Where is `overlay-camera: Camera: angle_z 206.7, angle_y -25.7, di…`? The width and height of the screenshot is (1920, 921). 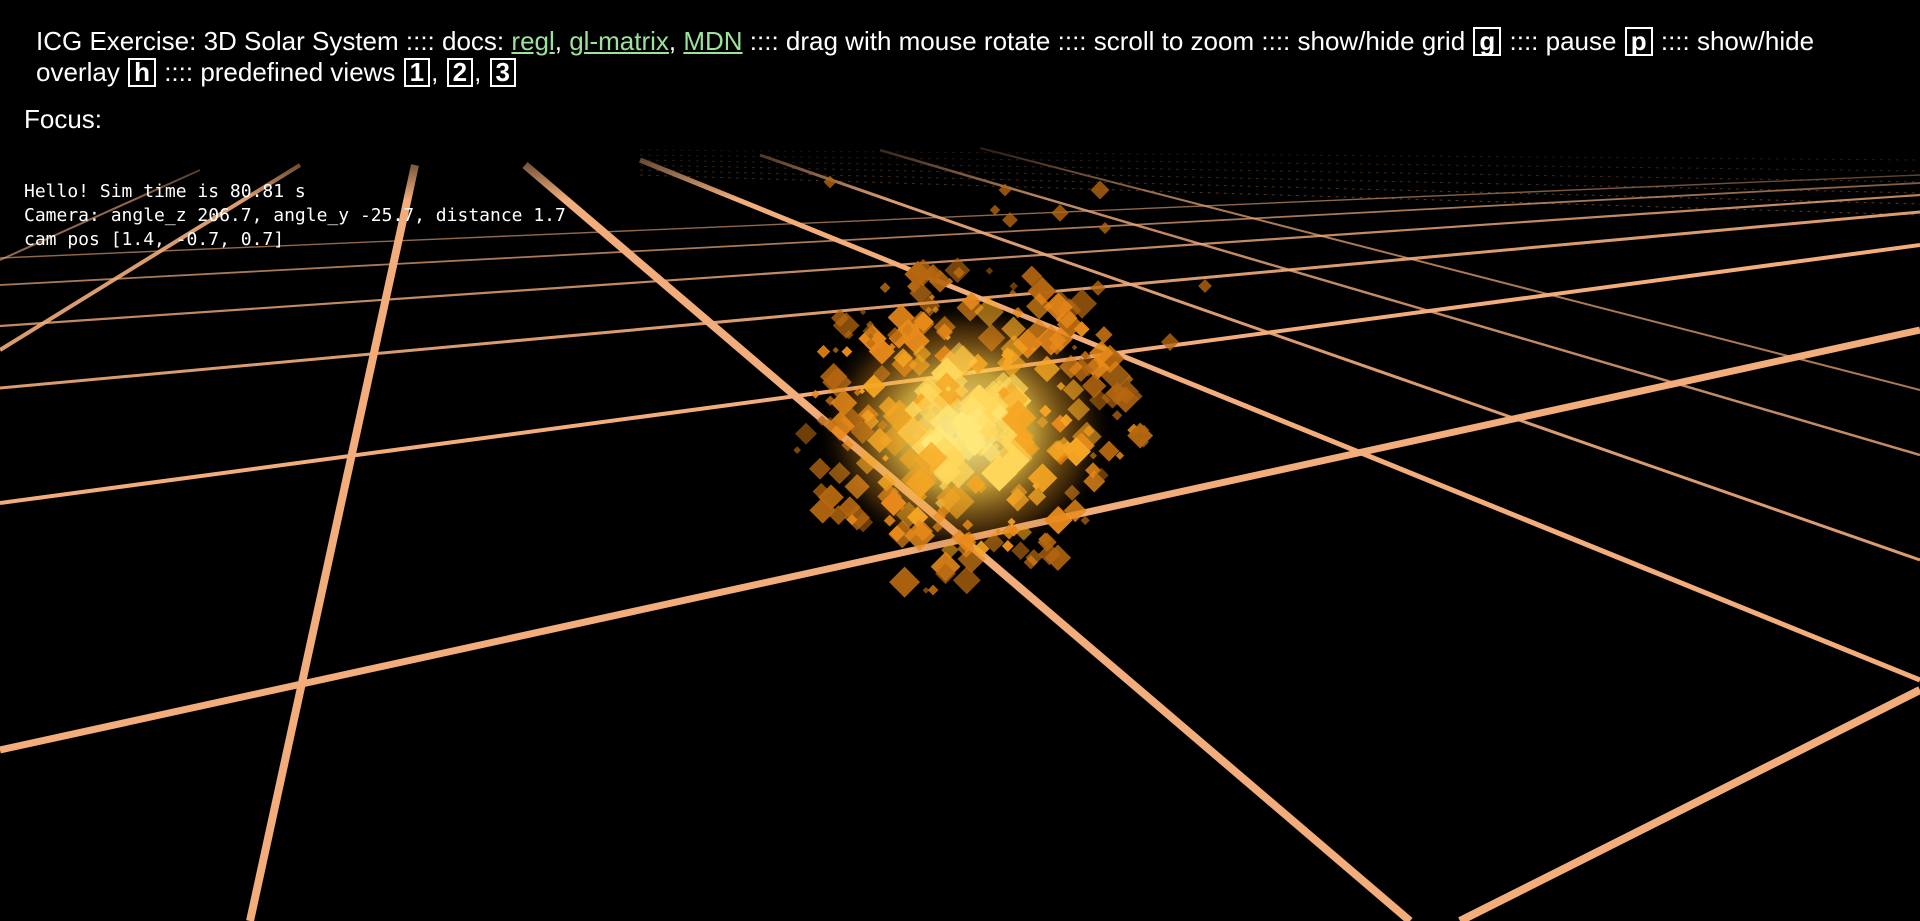 overlay-camera: Camera: angle_z 206.7, angle_y -25.7, di… is located at coordinates (295, 215).